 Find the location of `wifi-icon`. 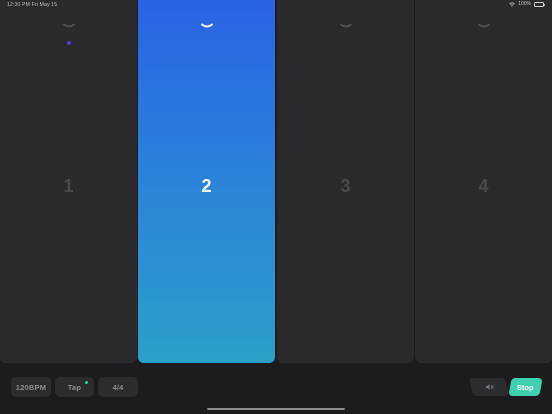

wifi-icon is located at coordinates (512, 4).